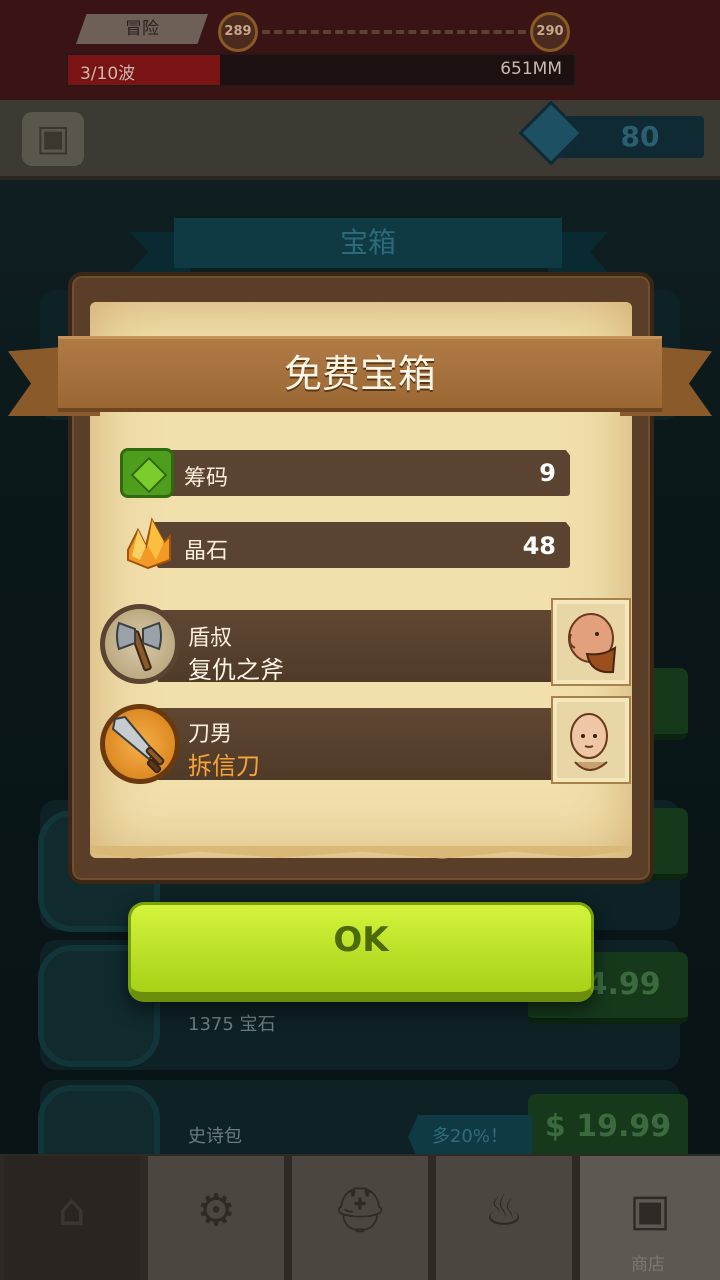 This screenshot has height=1280, width=720. I want to click on gem-count: 80, so click(640, 136).